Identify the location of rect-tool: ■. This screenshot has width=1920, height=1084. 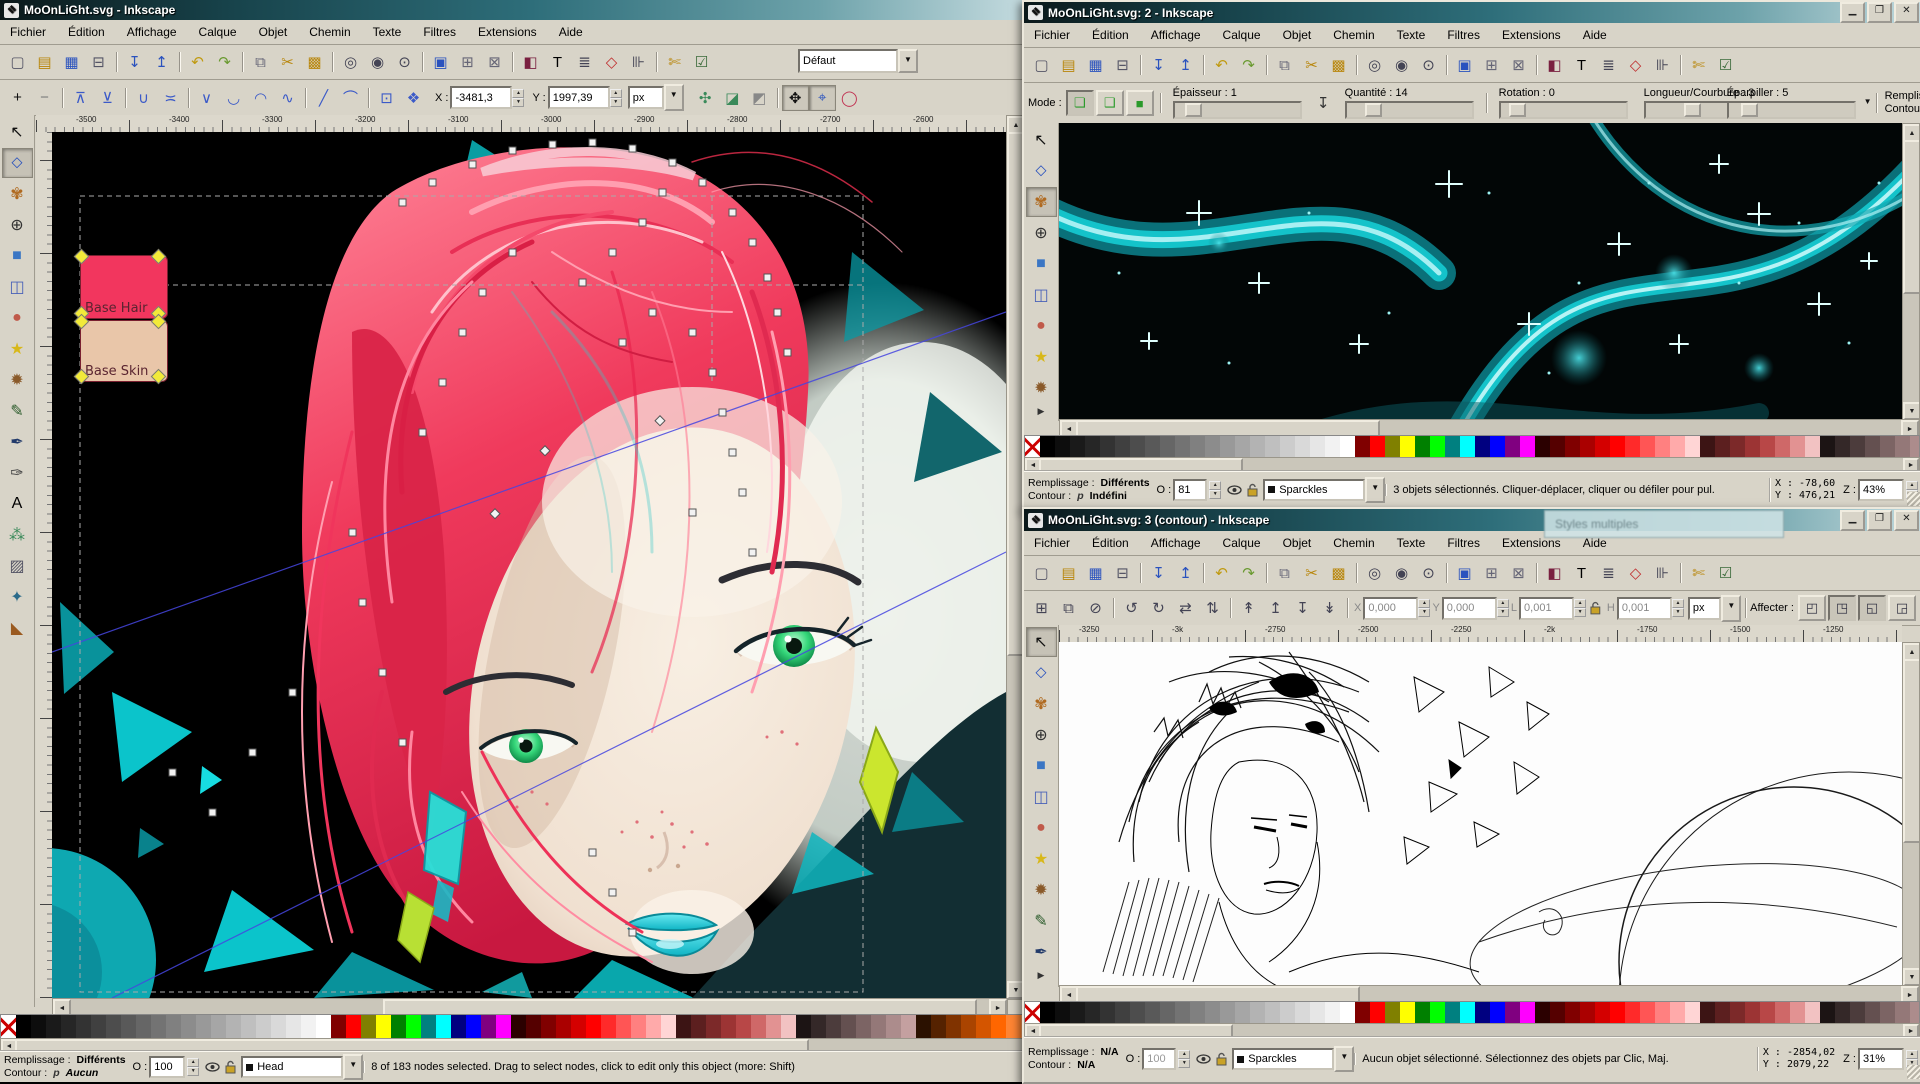
(1041, 766).